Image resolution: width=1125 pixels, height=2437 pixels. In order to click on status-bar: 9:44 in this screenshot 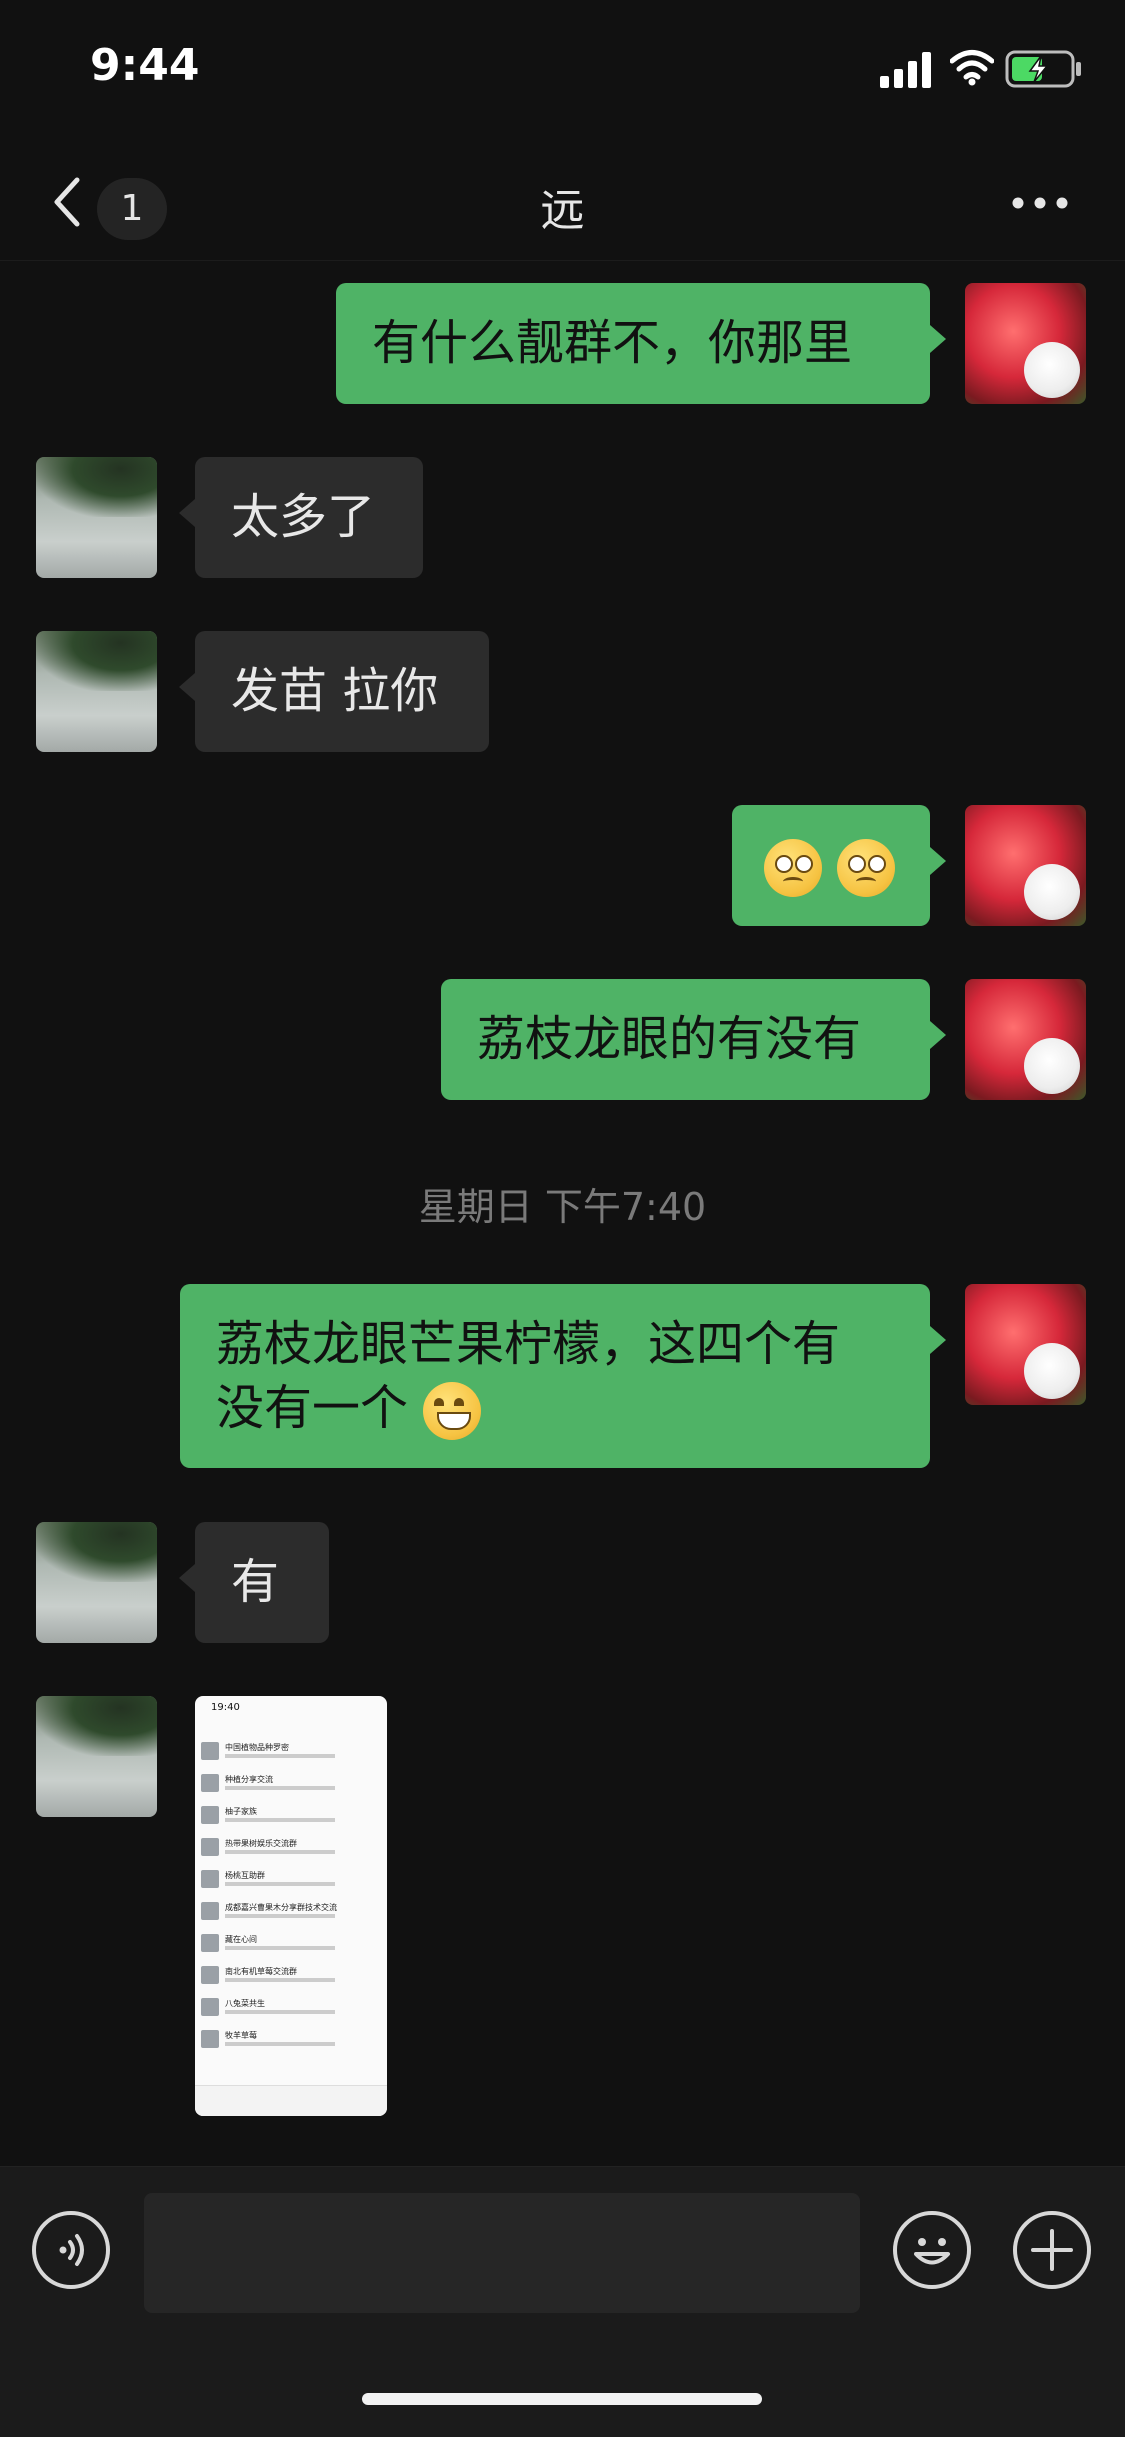, I will do `click(562, 70)`.